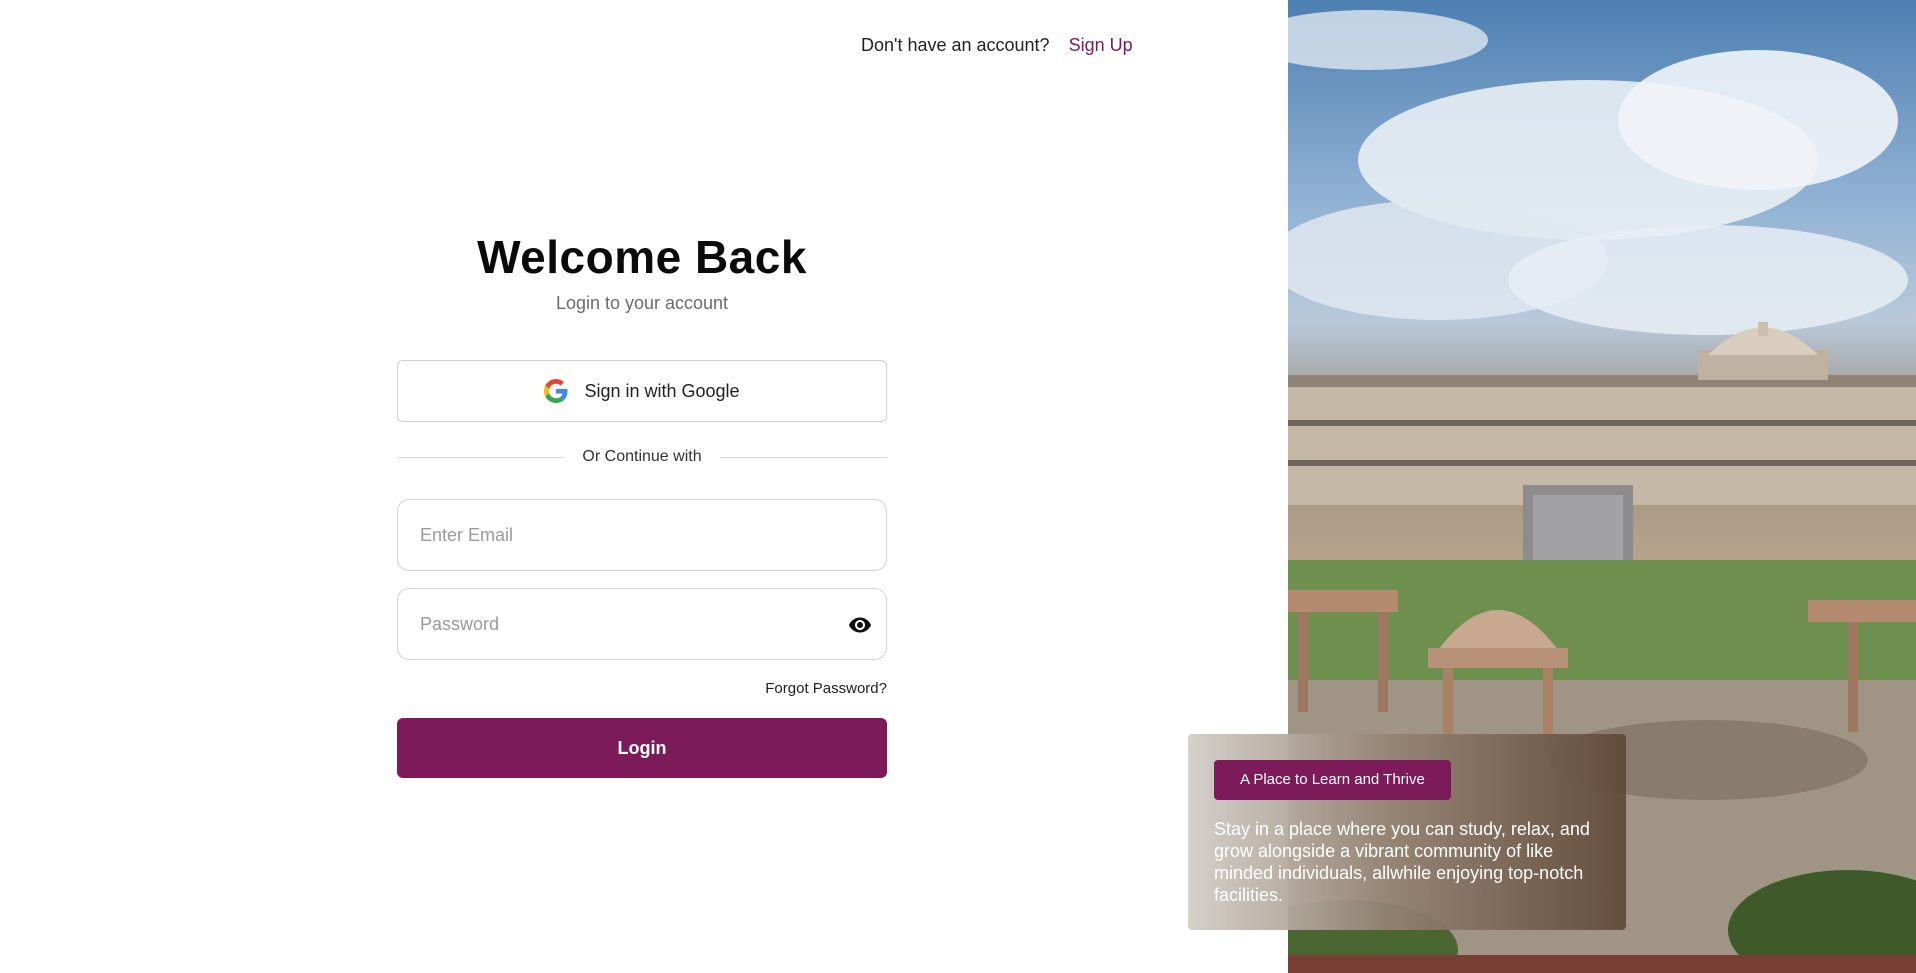 This screenshot has width=1916, height=973. I want to click on login-button: Login, so click(642, 748).